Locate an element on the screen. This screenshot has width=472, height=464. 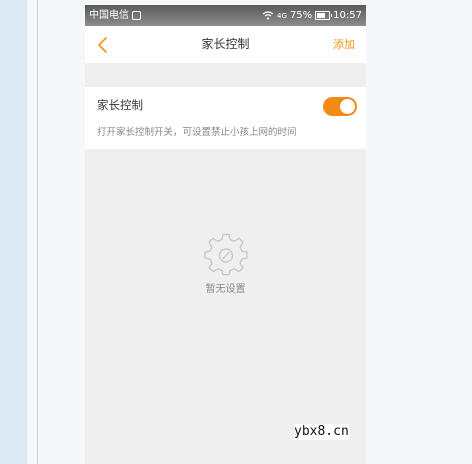
add-button: 添加 is located at coordinates (344, 44).